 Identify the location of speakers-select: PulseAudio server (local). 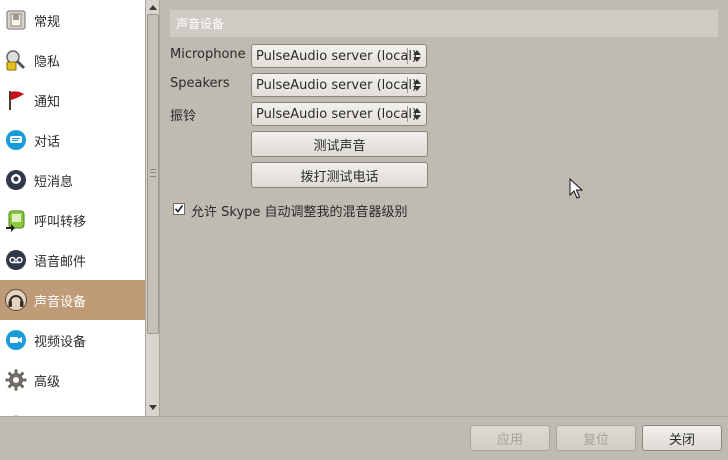
(339, 85).